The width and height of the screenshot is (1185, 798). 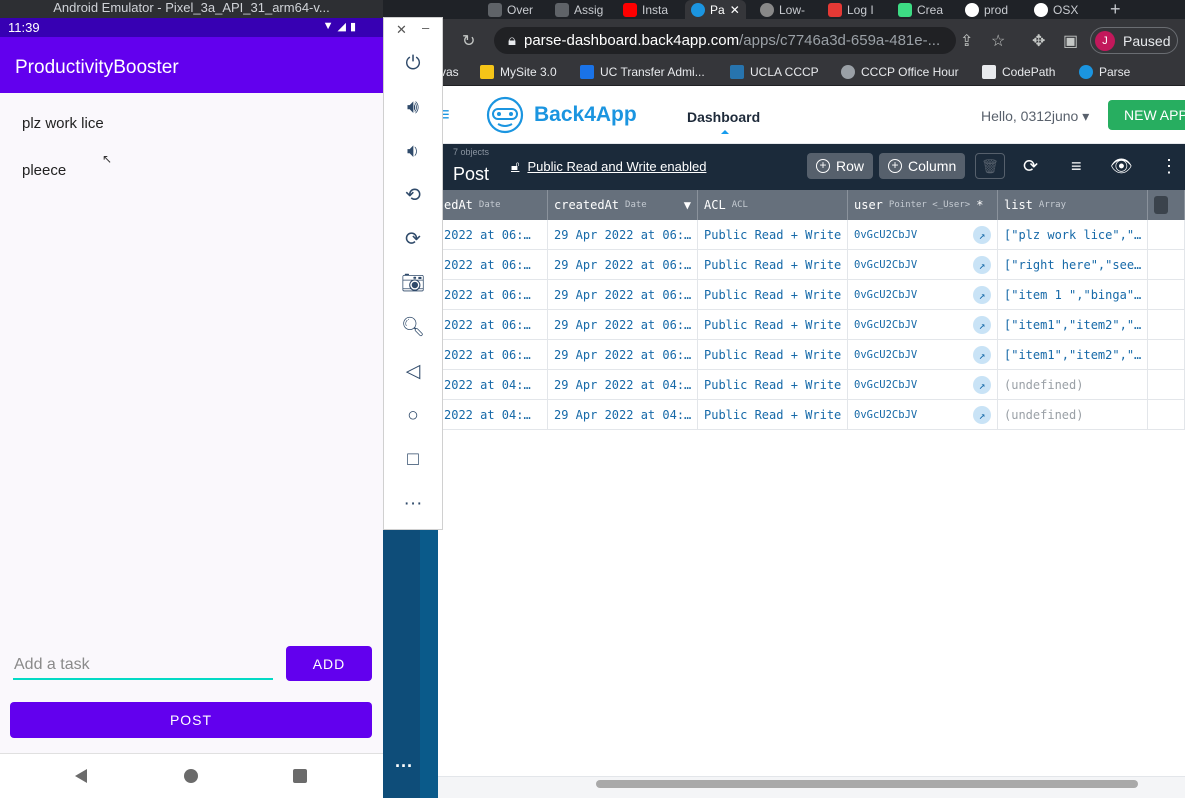 What do you see at coordinates (920, 9) in the screenshot?
I see `browser-tab: Crea` at bounding box center [920, 9].